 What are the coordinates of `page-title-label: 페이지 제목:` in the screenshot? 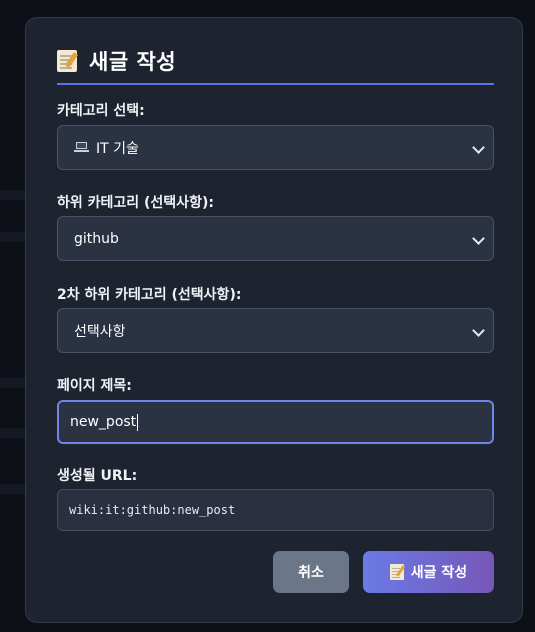 It's located at (94, 386).